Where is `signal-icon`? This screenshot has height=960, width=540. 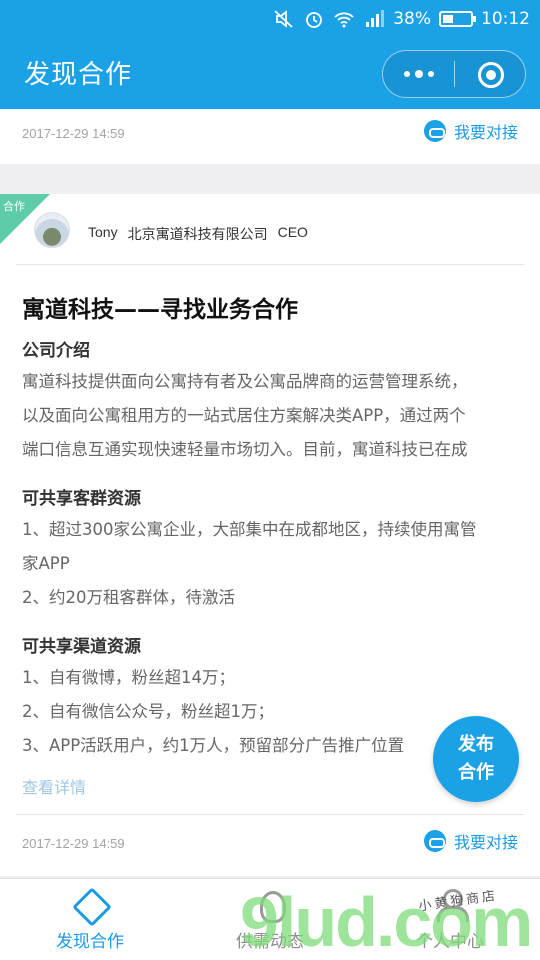
signal-icon is located at coordinates (375, 18).